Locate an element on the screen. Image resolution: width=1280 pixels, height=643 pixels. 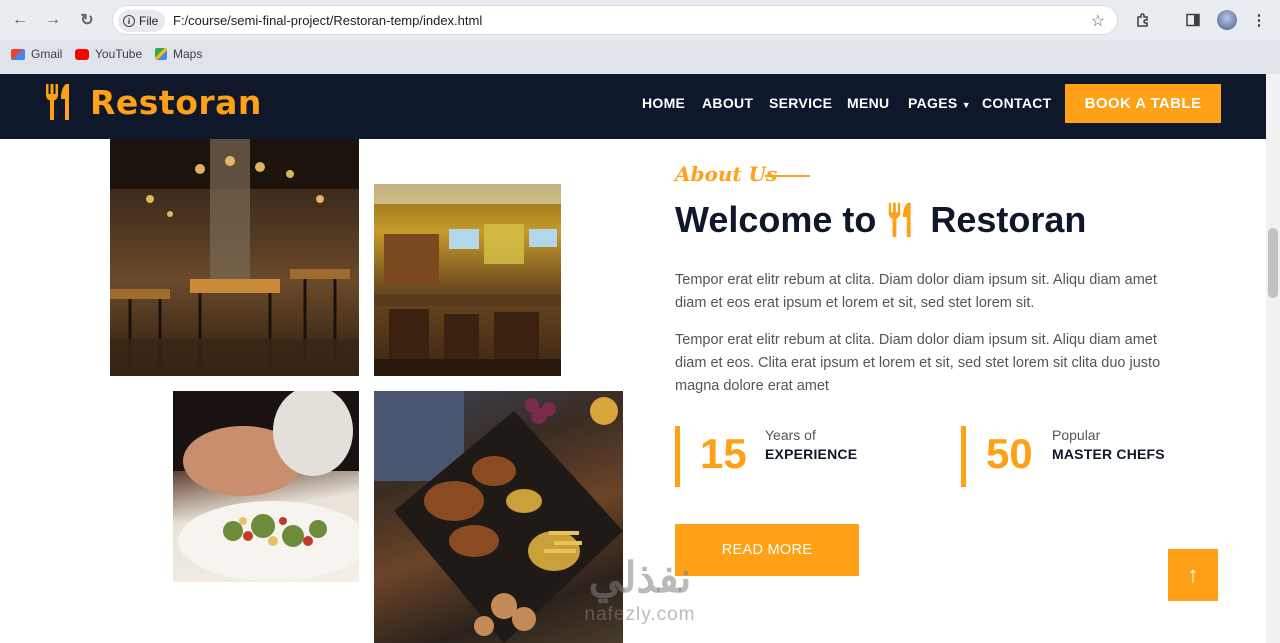
stat-chefs: 50 Popular MASTER CHEFS is located at coordinates (1081, 456).